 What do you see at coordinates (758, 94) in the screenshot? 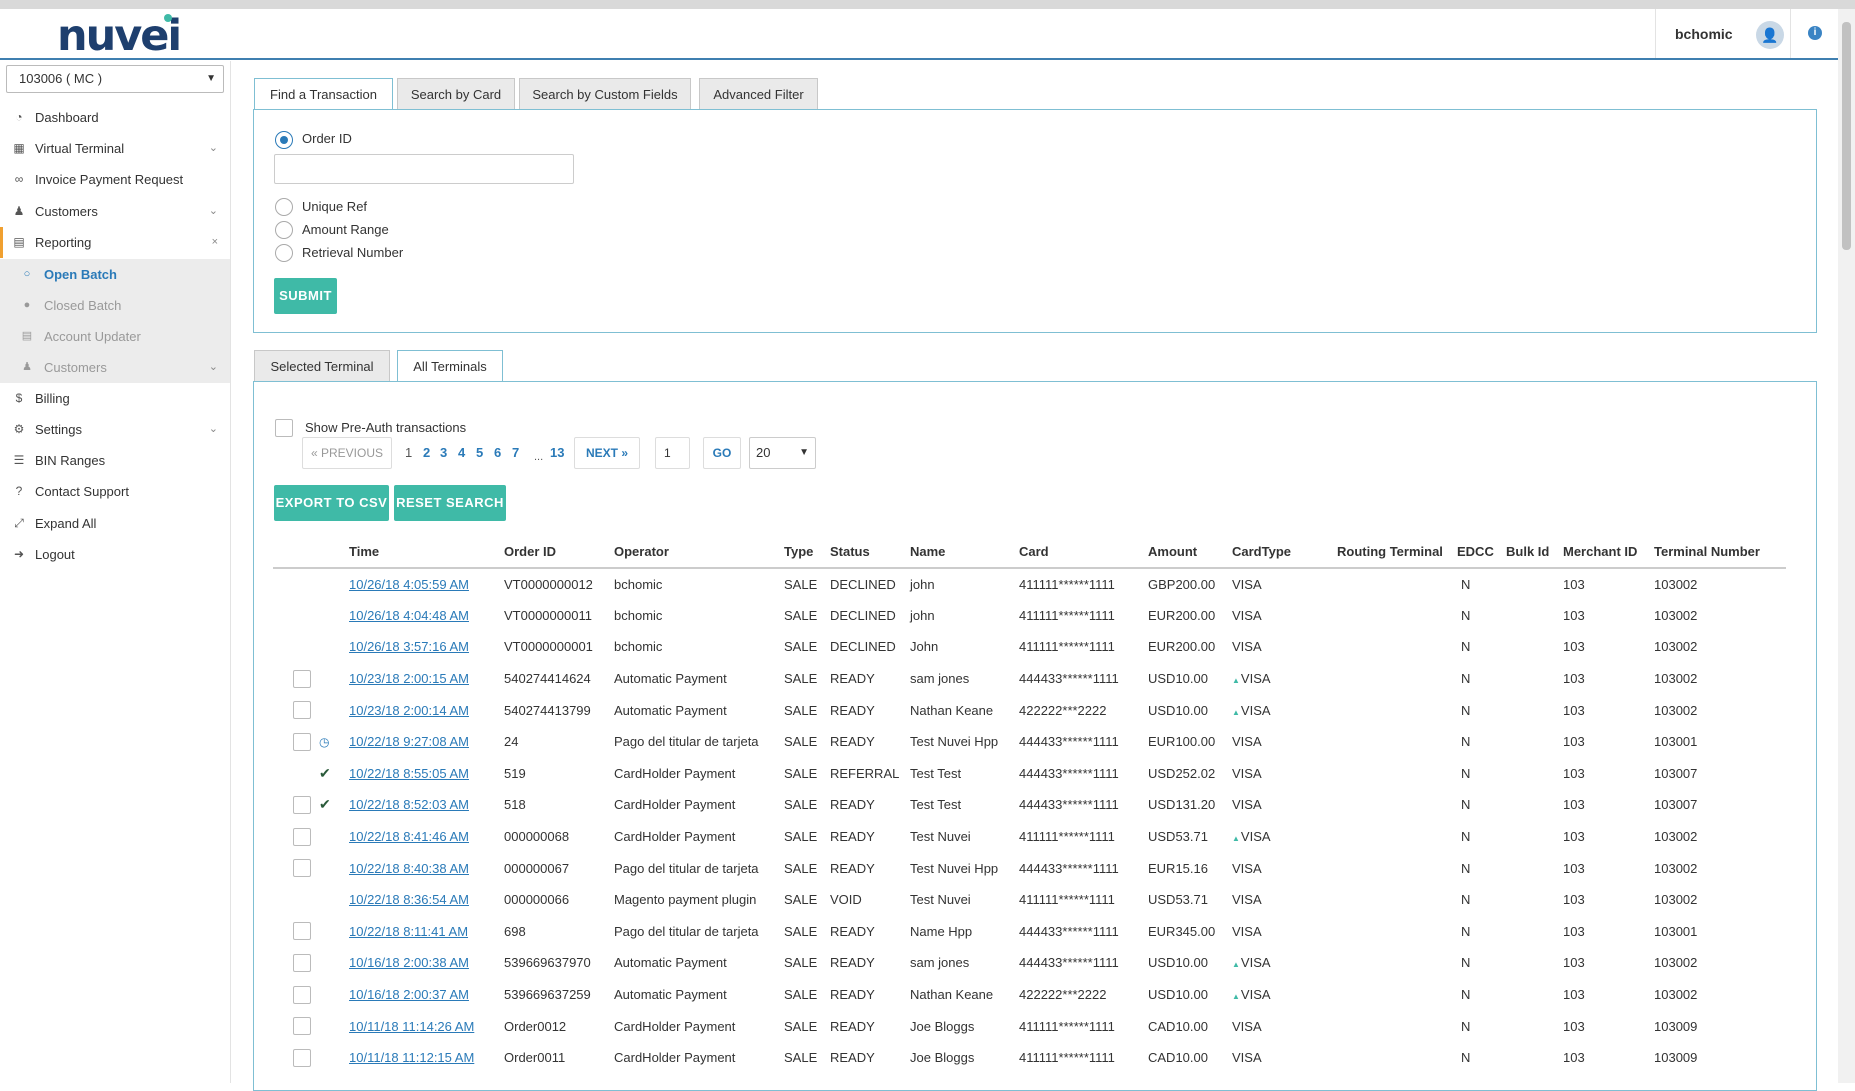
I see `tab-advanced-filter: Advanced Filter` at bounding box center [758, 94].